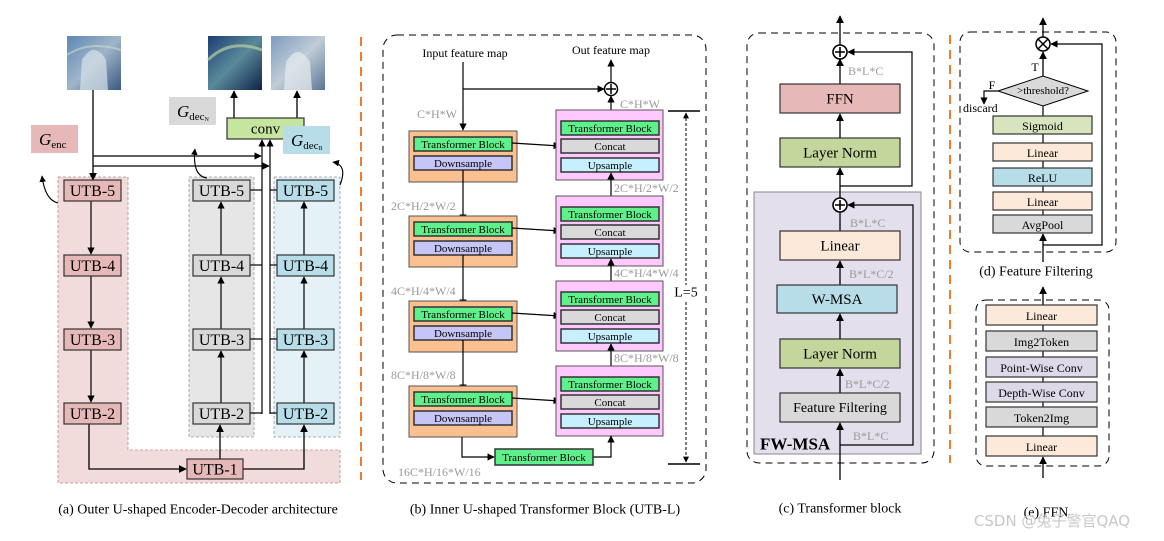  I want to click on input-image, so click(94, 63).